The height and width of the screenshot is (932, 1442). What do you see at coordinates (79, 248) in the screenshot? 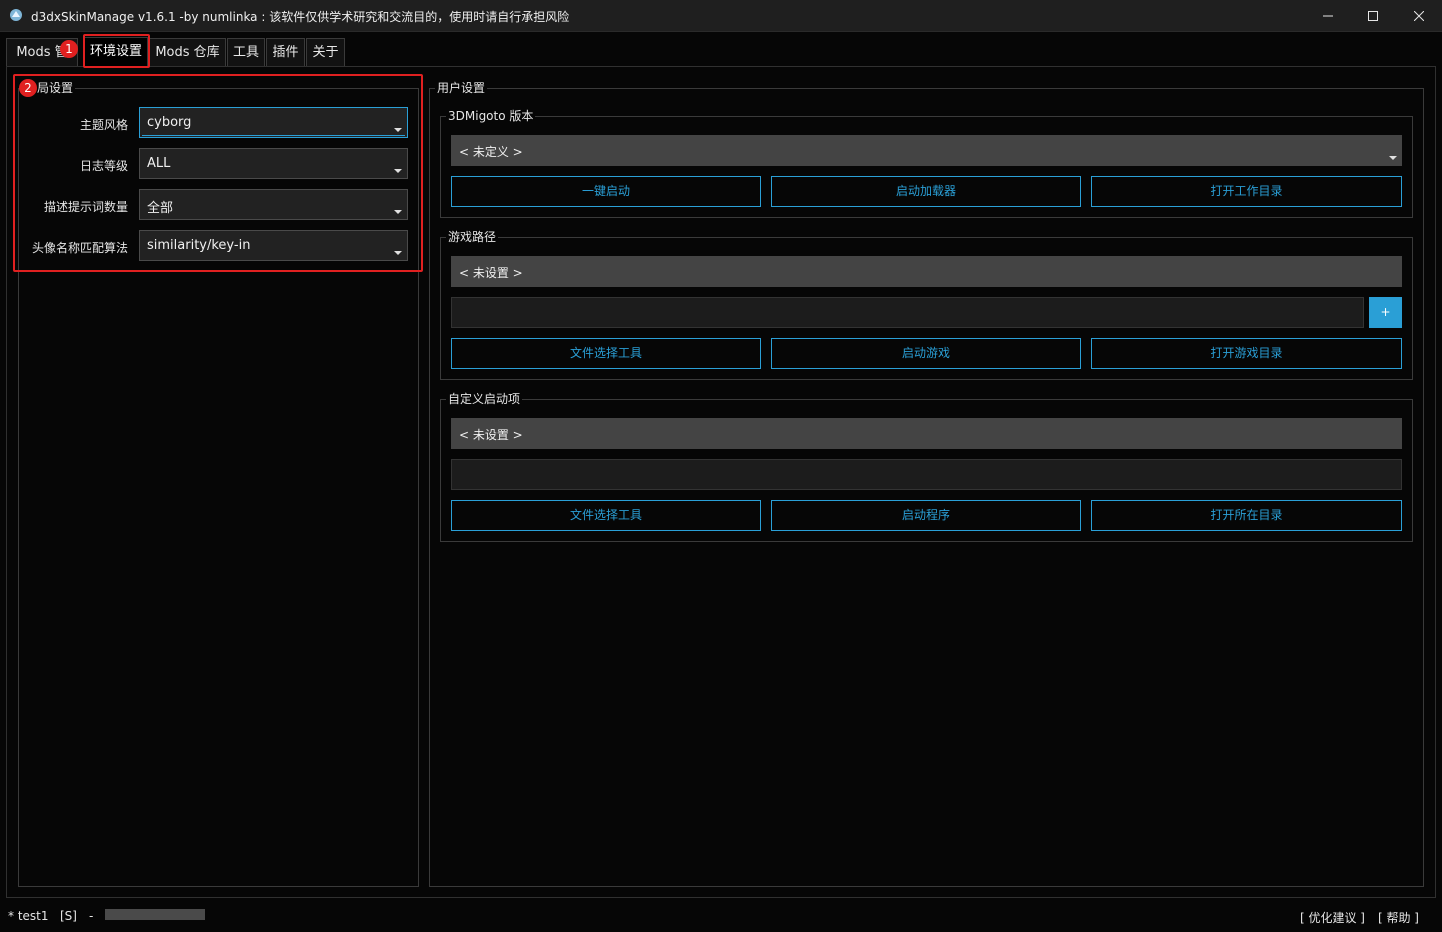
I see `avatar-match-label: 头像名称匹配算法` at bounding box center [79, 248].